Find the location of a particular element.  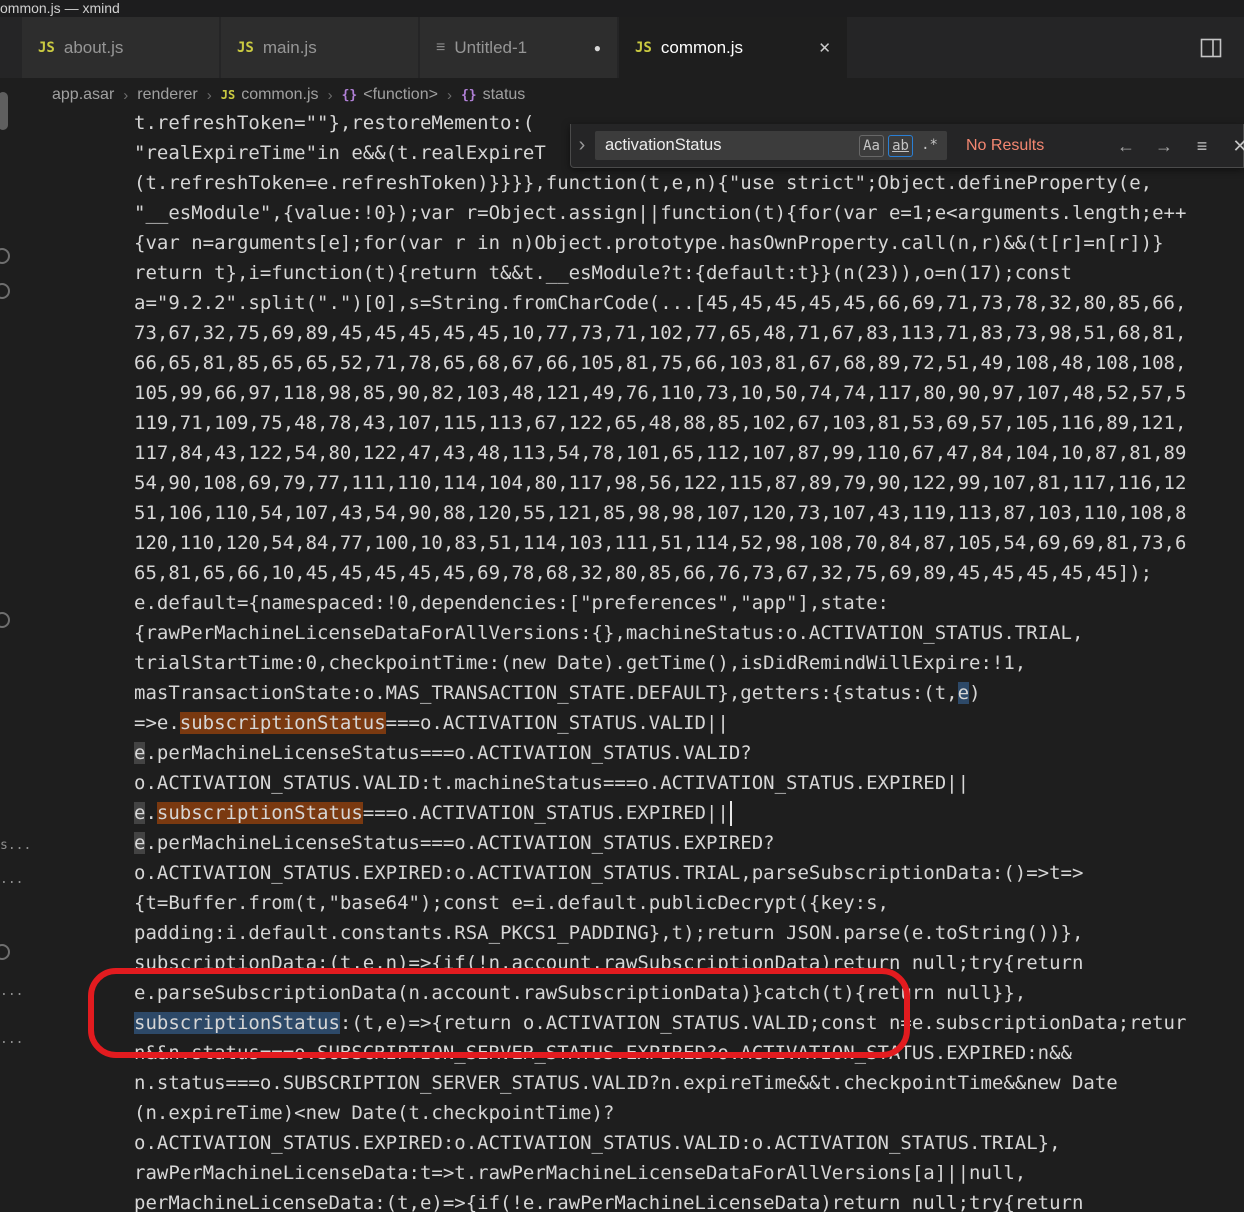

code-text: ) is located at coordinates (975, 693).